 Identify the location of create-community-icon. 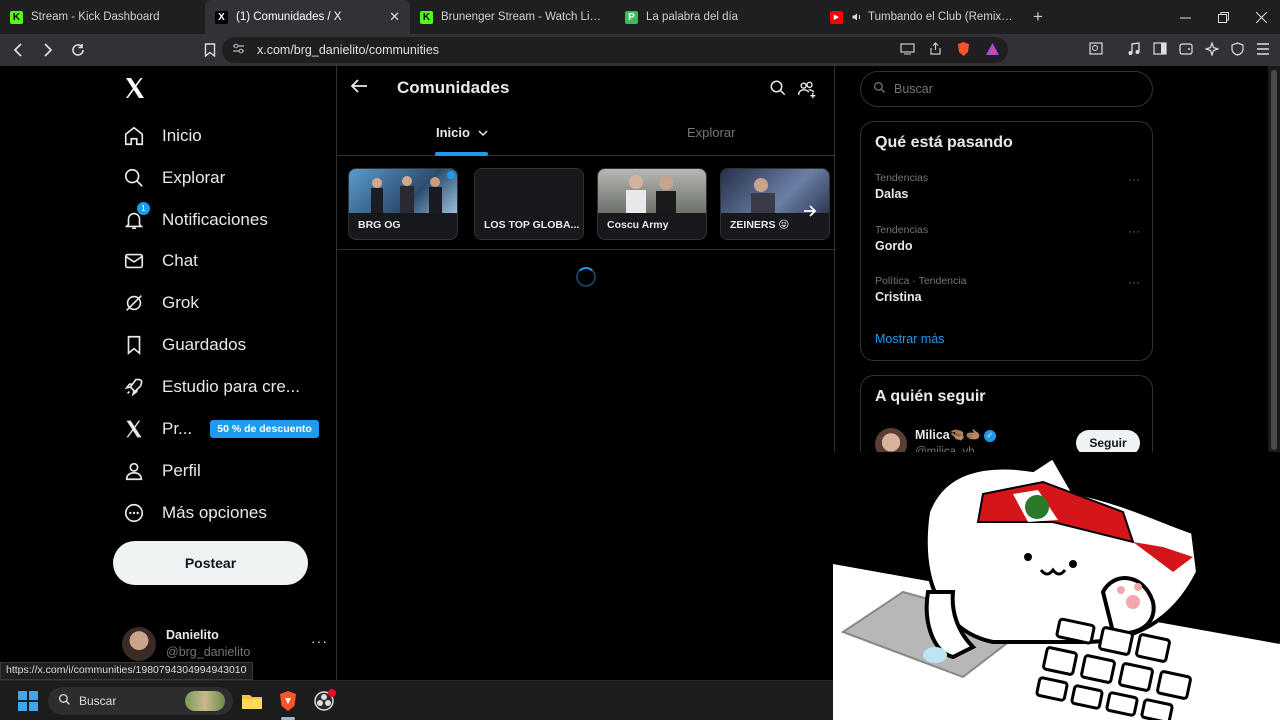
(807, 91).